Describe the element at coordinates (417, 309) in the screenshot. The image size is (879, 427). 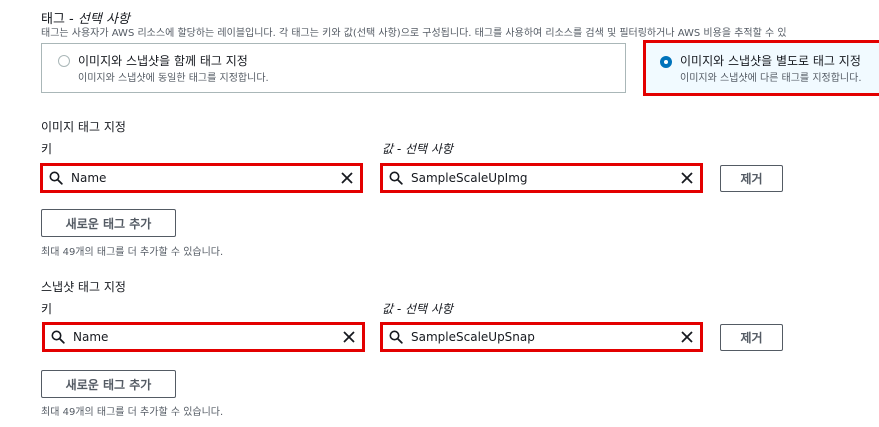
I see `snapshot-value-label: 값 - 선택 사항` at that location.